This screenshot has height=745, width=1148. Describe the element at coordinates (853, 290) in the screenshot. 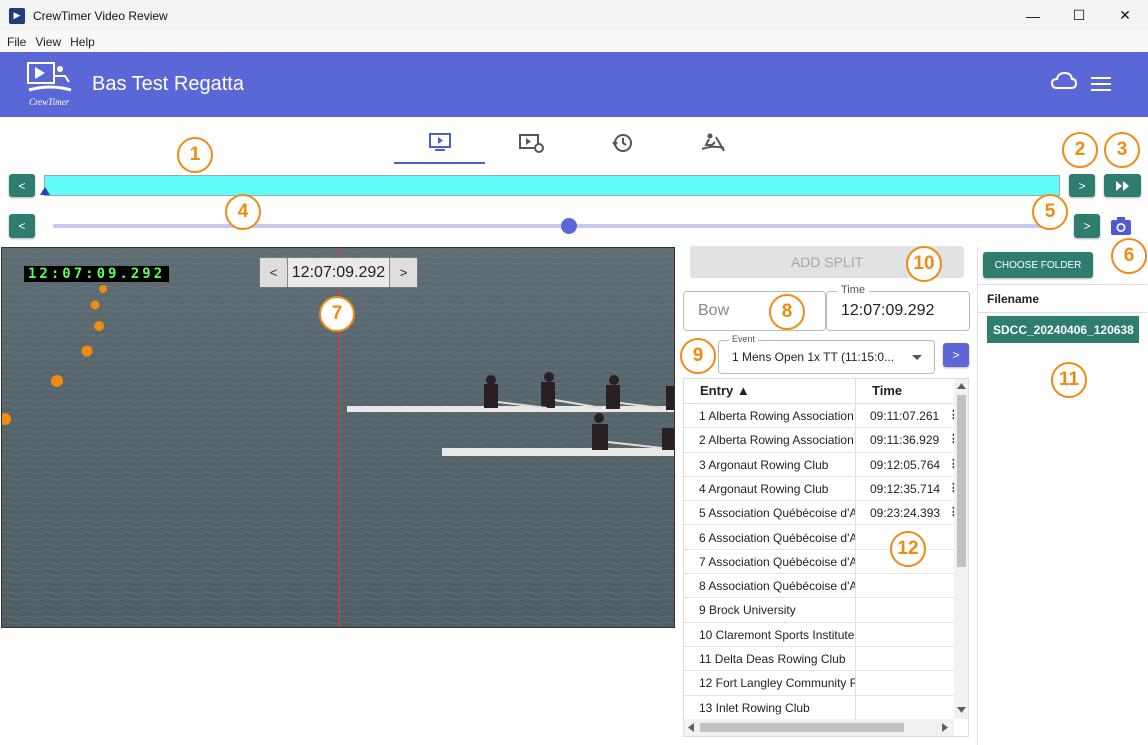

I see `time-field-label: Time` at that location.